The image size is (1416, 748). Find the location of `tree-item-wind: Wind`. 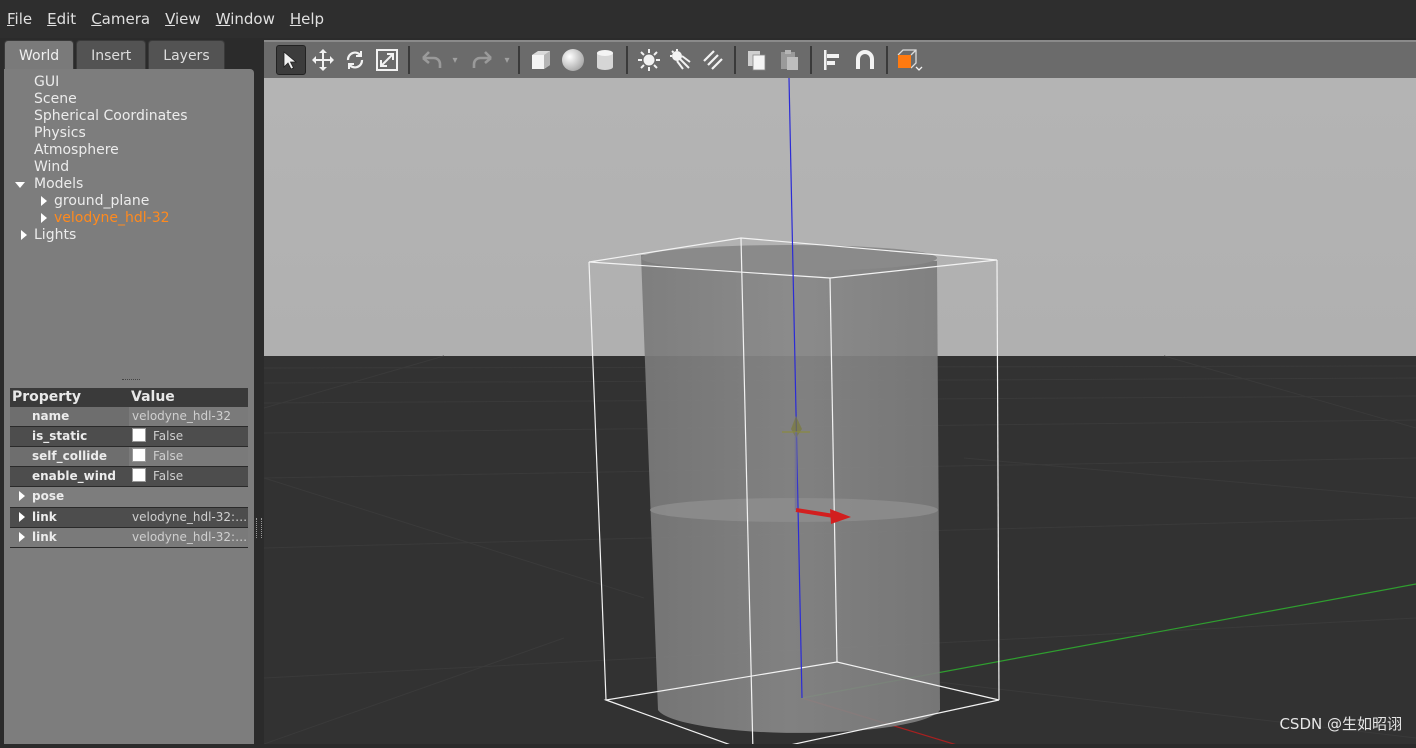

tree-item-wind: Wind is located at coordinates (129, 167).